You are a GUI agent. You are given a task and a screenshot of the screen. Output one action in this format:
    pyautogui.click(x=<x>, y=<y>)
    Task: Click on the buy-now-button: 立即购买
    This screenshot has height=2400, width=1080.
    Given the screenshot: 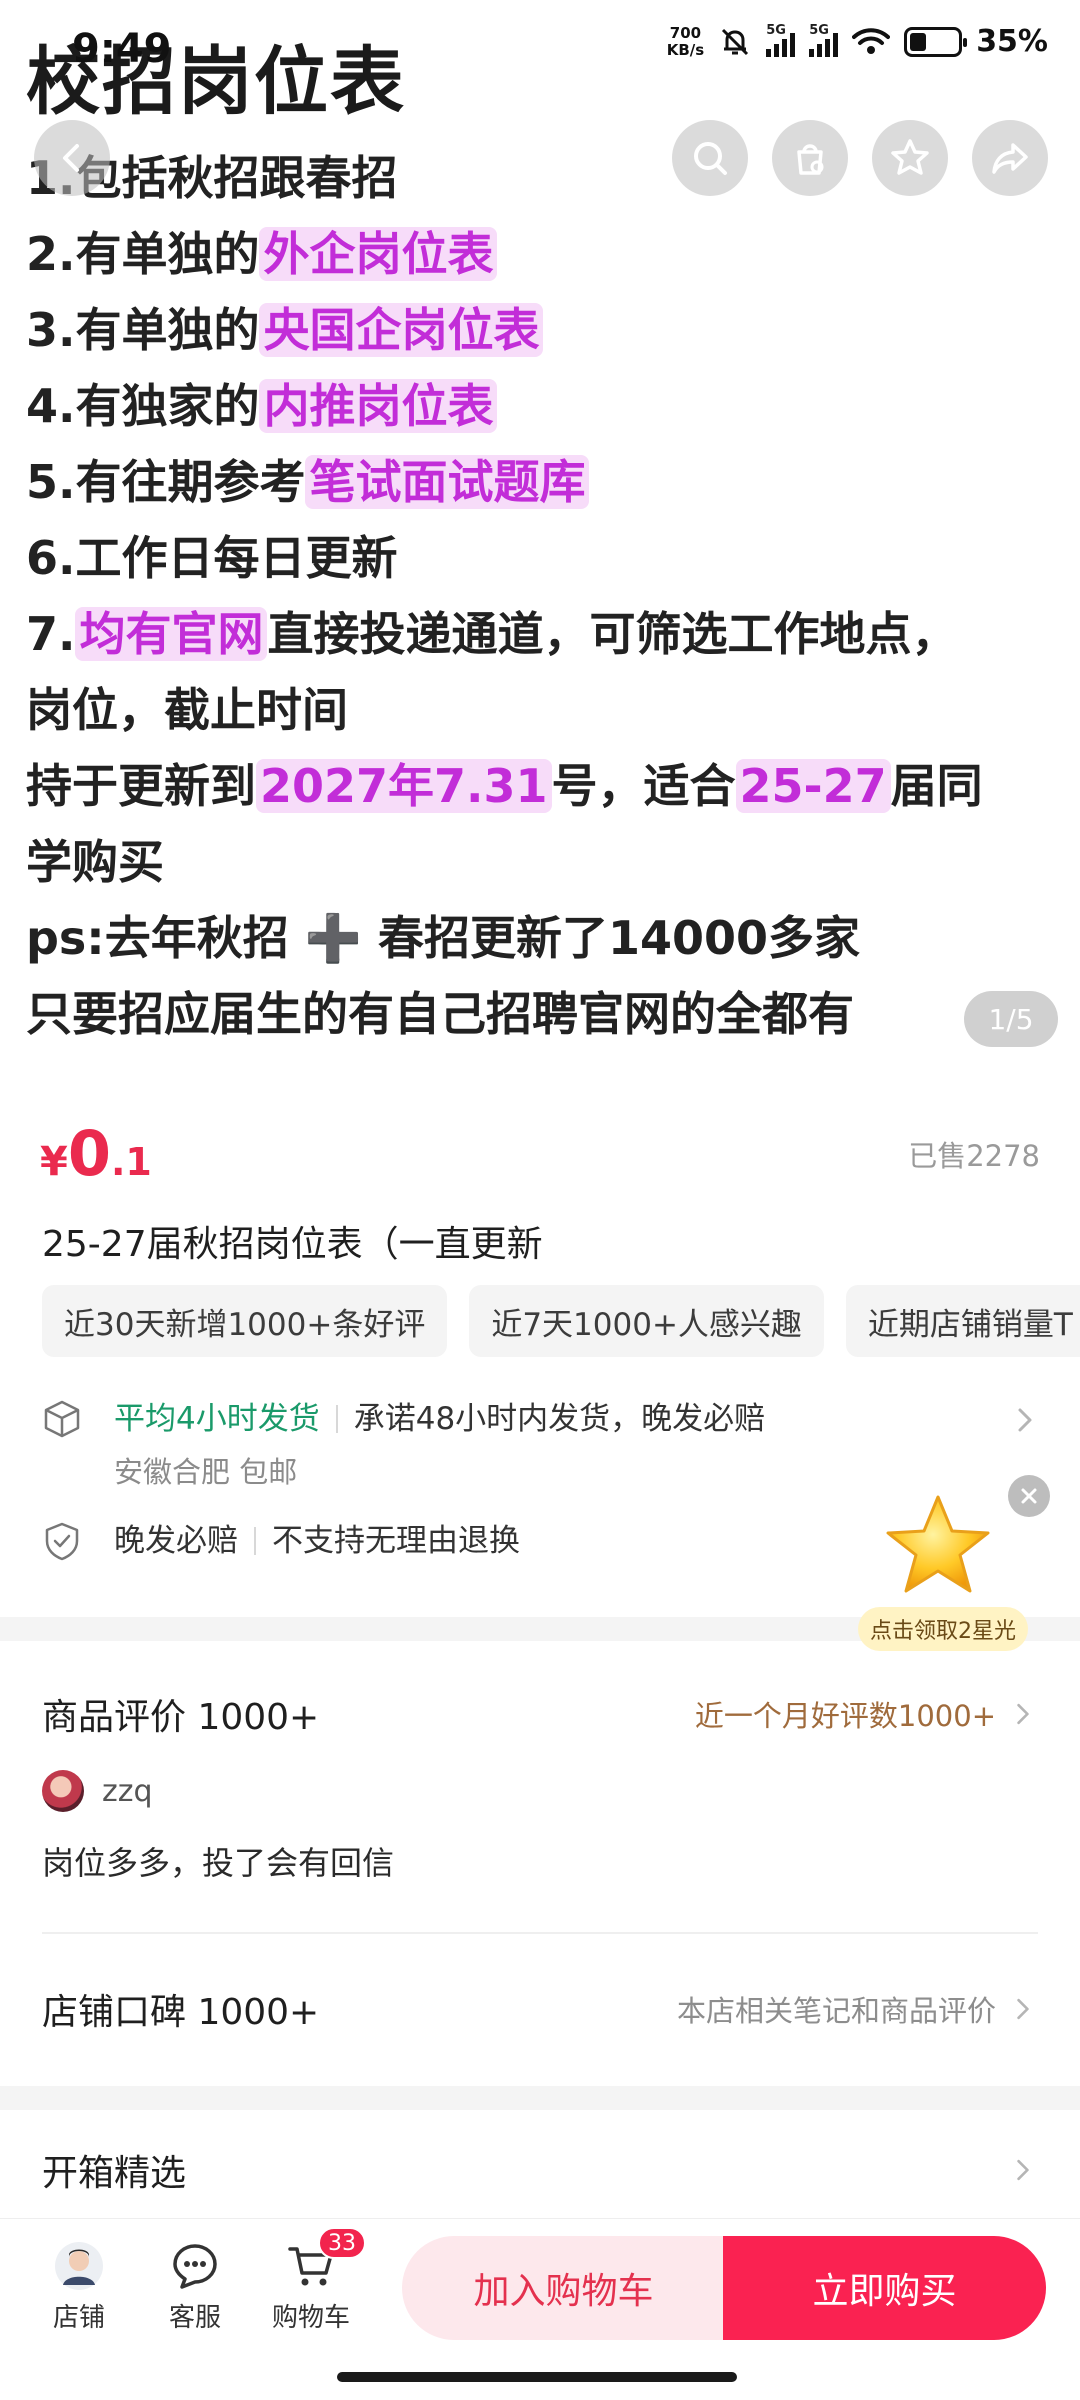 What is the action you would take?
    pyautogui.click(x=884, y=2288)
    